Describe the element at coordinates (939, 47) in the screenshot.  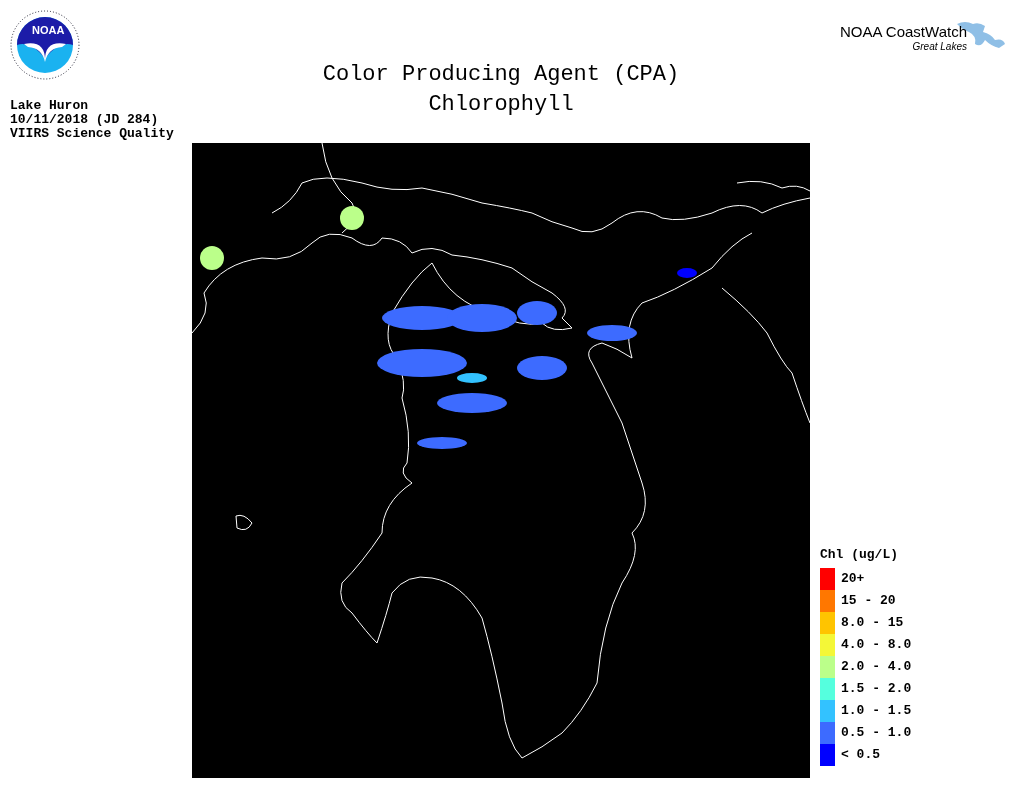
I see `logo-subtitle: Great Lakes` at that location.